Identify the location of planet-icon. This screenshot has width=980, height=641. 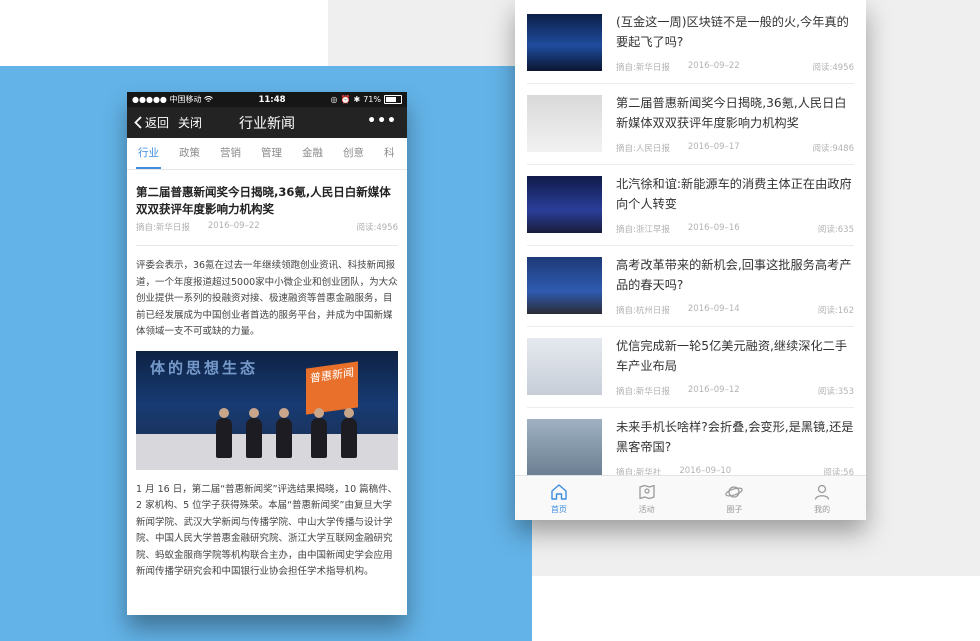
(734, 491).